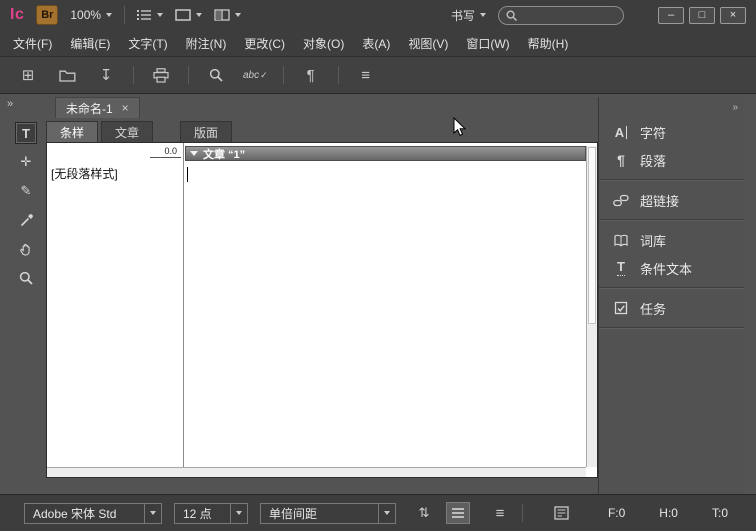  I want to click on search-input, so click(569, 15).